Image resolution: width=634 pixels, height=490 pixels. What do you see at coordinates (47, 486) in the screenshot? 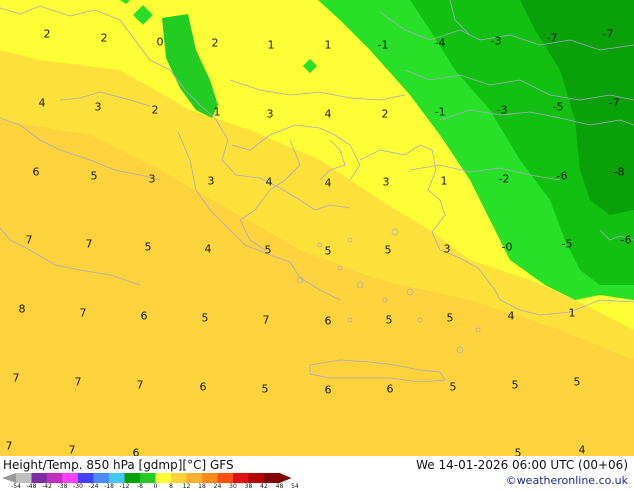
I see `colorbar-tick: -42` at bounding box center [47, 486].